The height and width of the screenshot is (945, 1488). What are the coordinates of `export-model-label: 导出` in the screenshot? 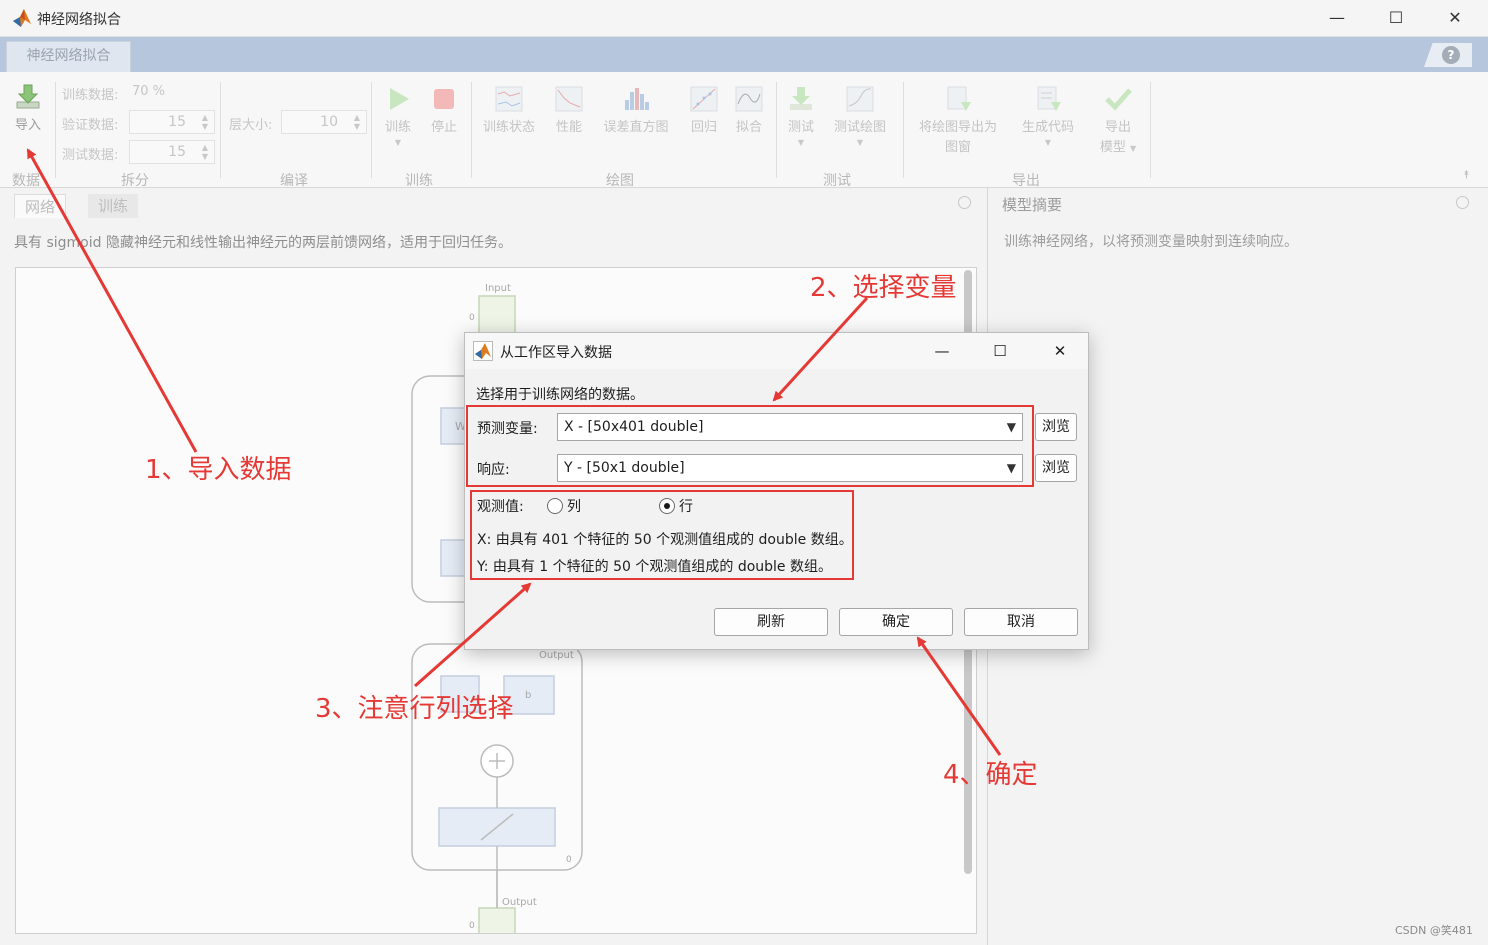 It's located at (1117, 127).